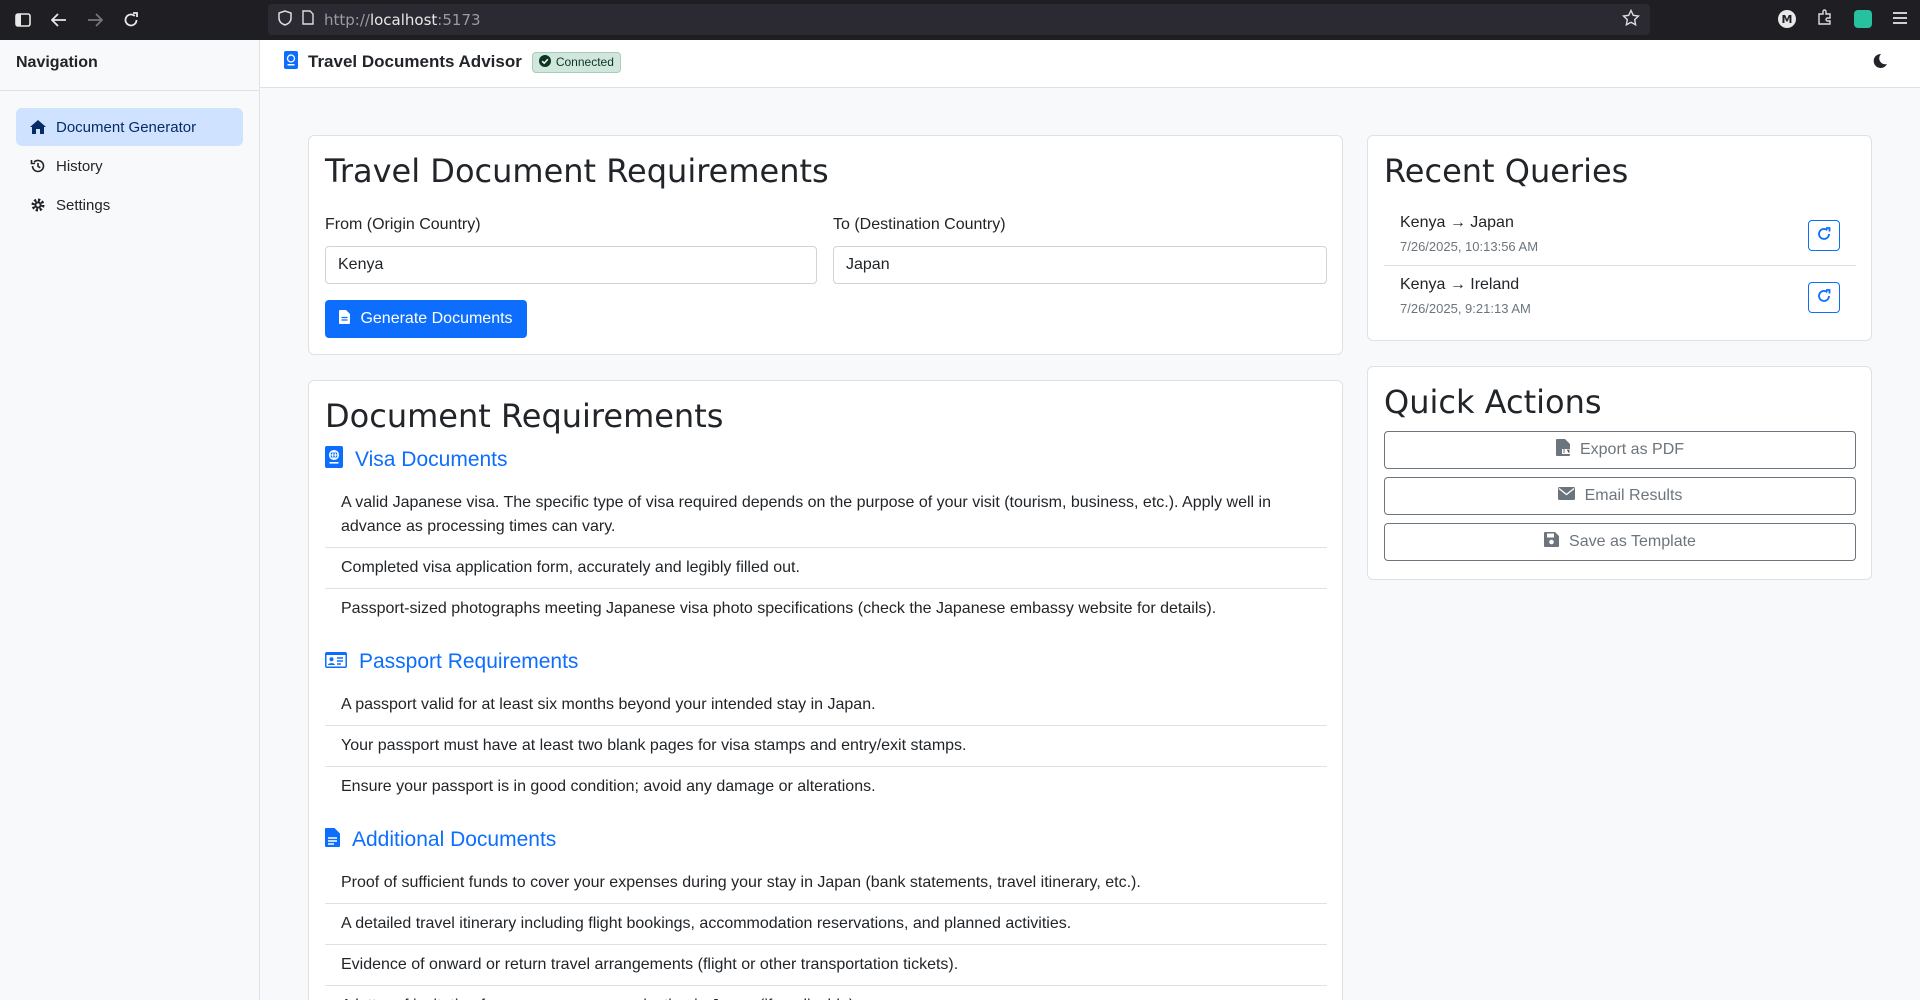  Describe the element at coordinates (1506, 171) in the screenshot. I see `recent-queries-title: Recent Queries` at that location.